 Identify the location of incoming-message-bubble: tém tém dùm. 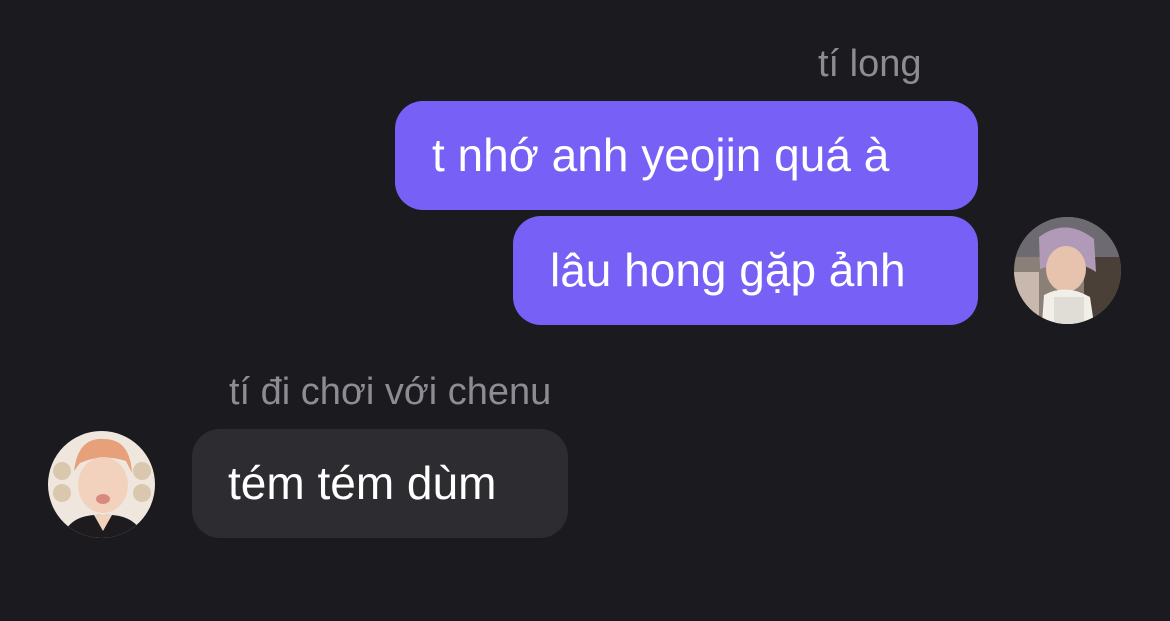
(380, 483).